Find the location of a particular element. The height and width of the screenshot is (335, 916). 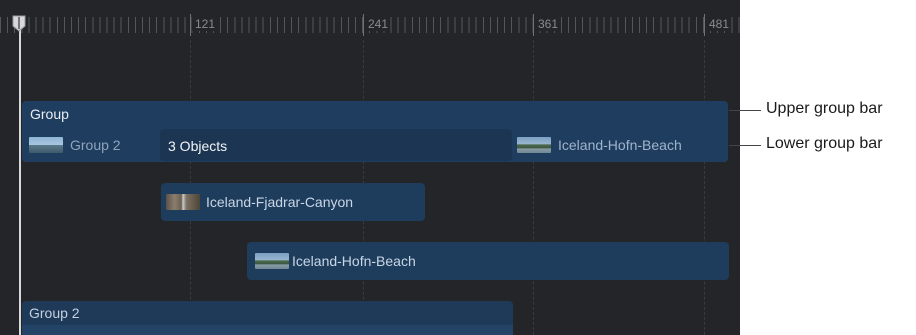

ruler-tick-label: 481 is located at coordinates (719, 24).